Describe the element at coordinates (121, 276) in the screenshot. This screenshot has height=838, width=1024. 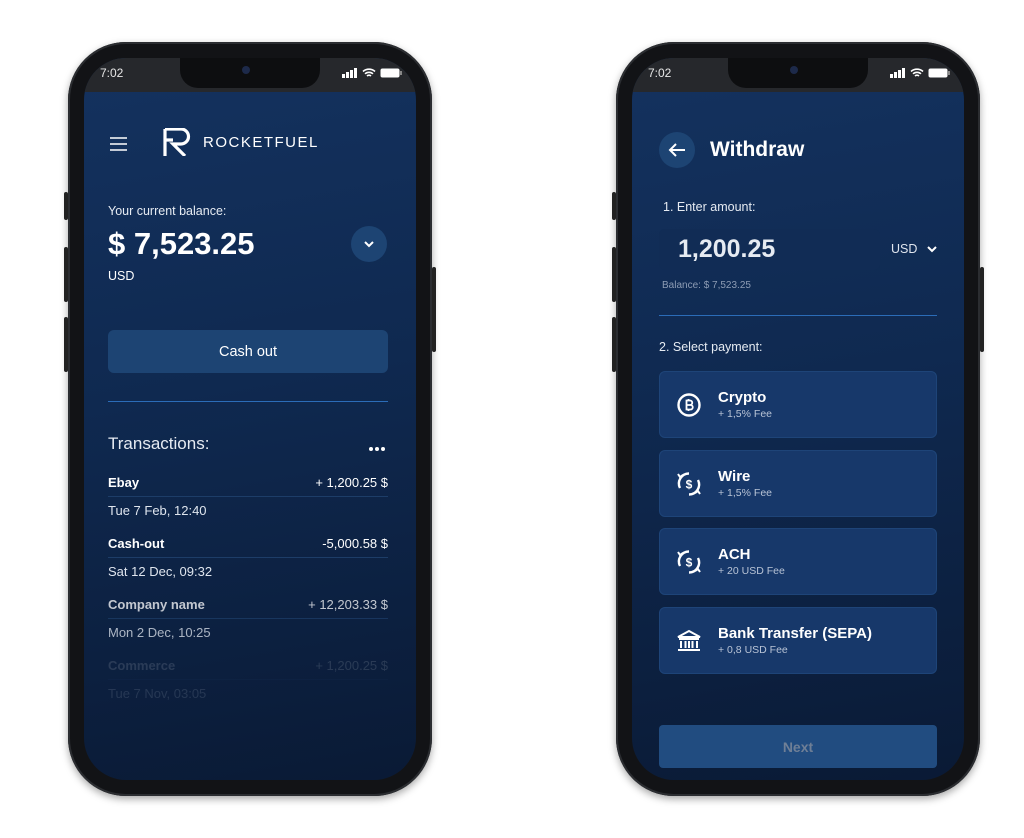
I see `balance-currency: USD` at that location.